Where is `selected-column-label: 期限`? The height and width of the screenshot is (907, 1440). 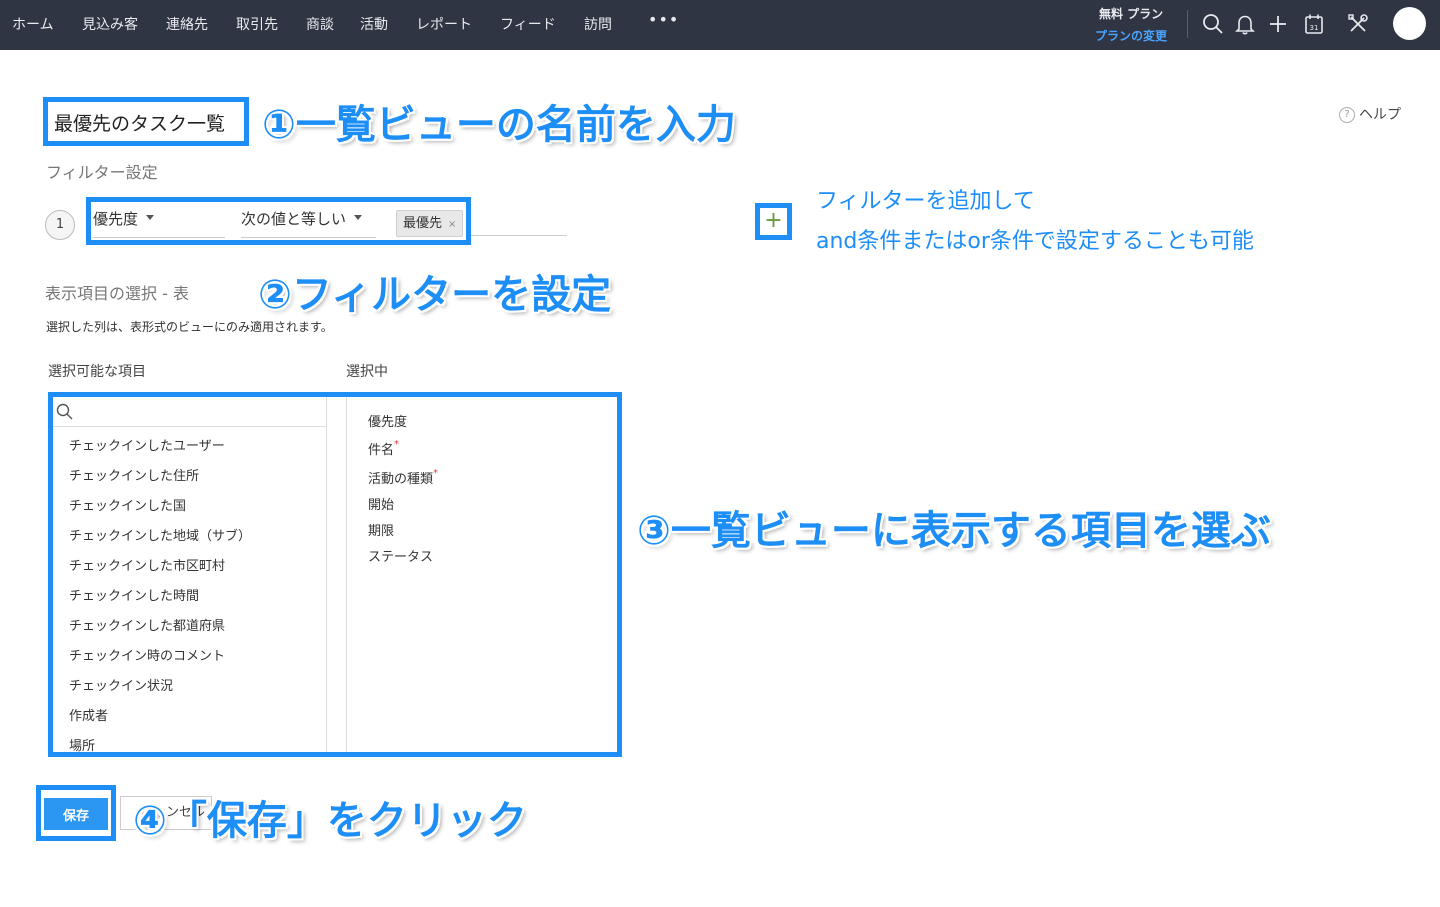
selected-column-label: 期限 is located at coordinates (381, 531).